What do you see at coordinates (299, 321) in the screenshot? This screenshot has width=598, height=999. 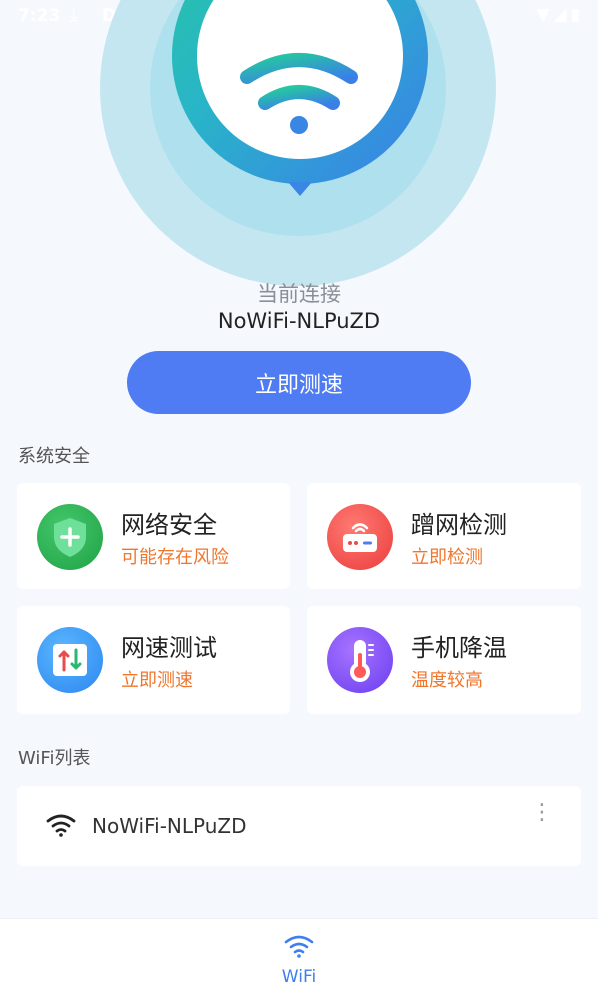 I see `current-ssid: NoWiFi-NLPuZD` at bounding box center [299, 321].